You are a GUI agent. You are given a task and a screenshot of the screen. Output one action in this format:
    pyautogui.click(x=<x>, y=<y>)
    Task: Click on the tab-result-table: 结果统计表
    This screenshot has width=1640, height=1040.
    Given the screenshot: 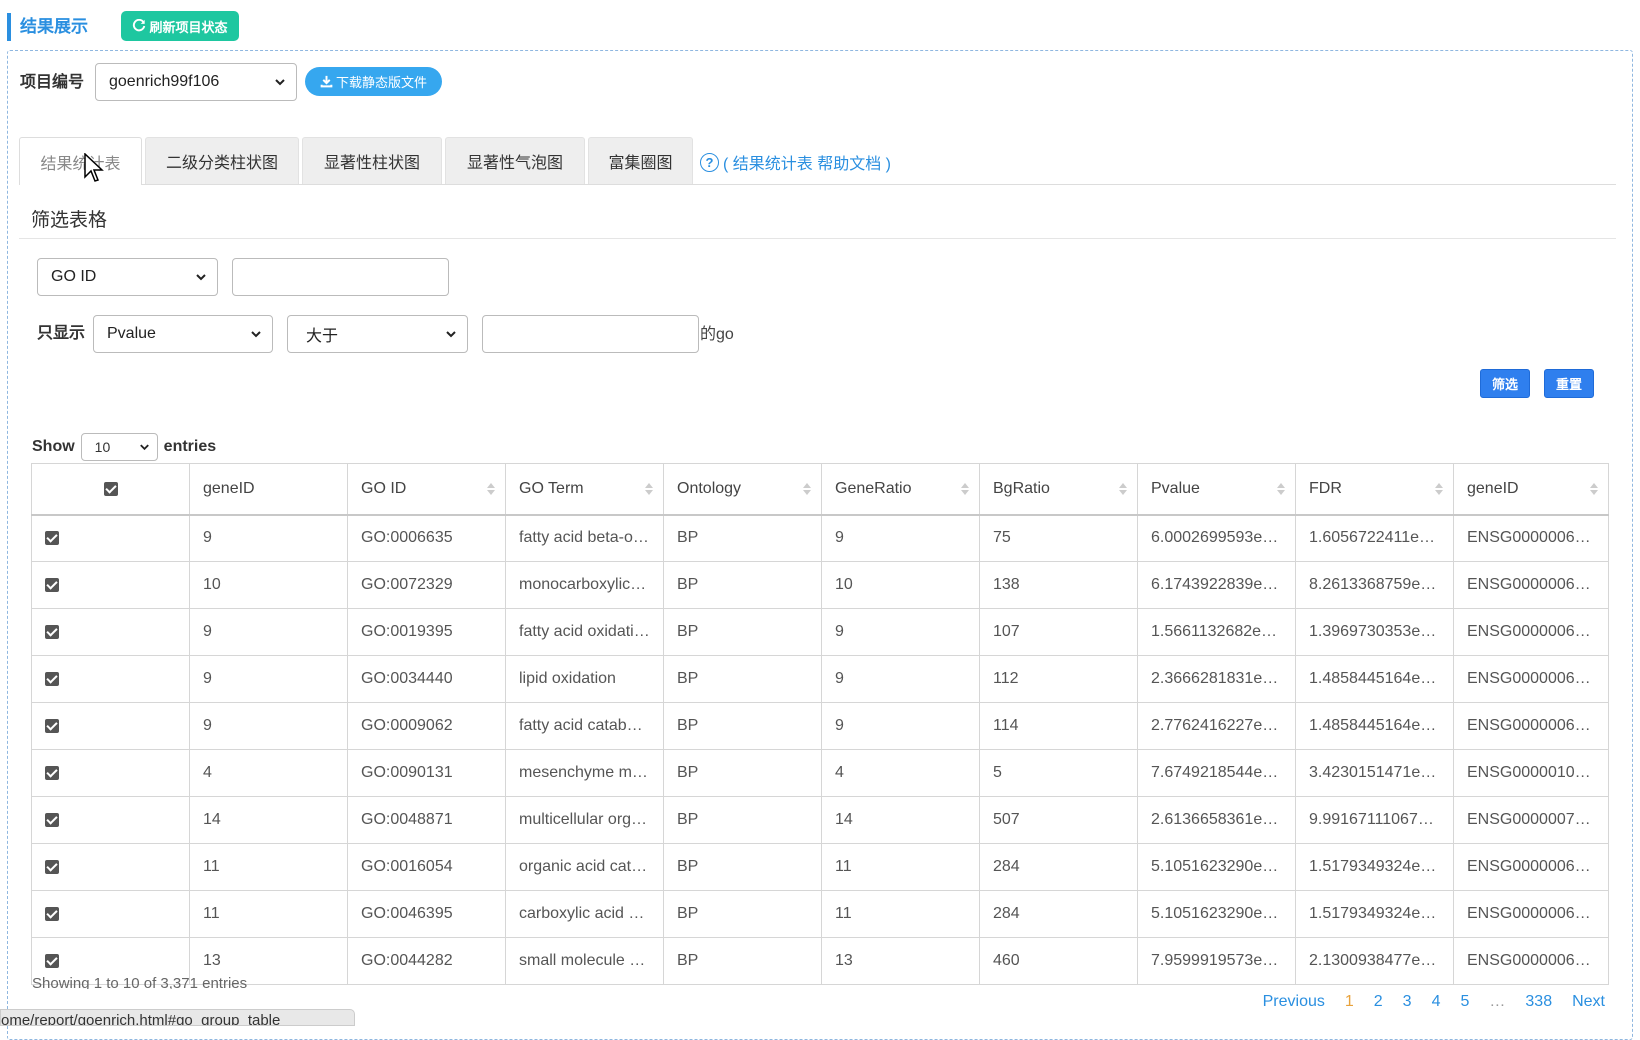 What is the action you would take?
    pyautogui.click(x=80, y=161)
    